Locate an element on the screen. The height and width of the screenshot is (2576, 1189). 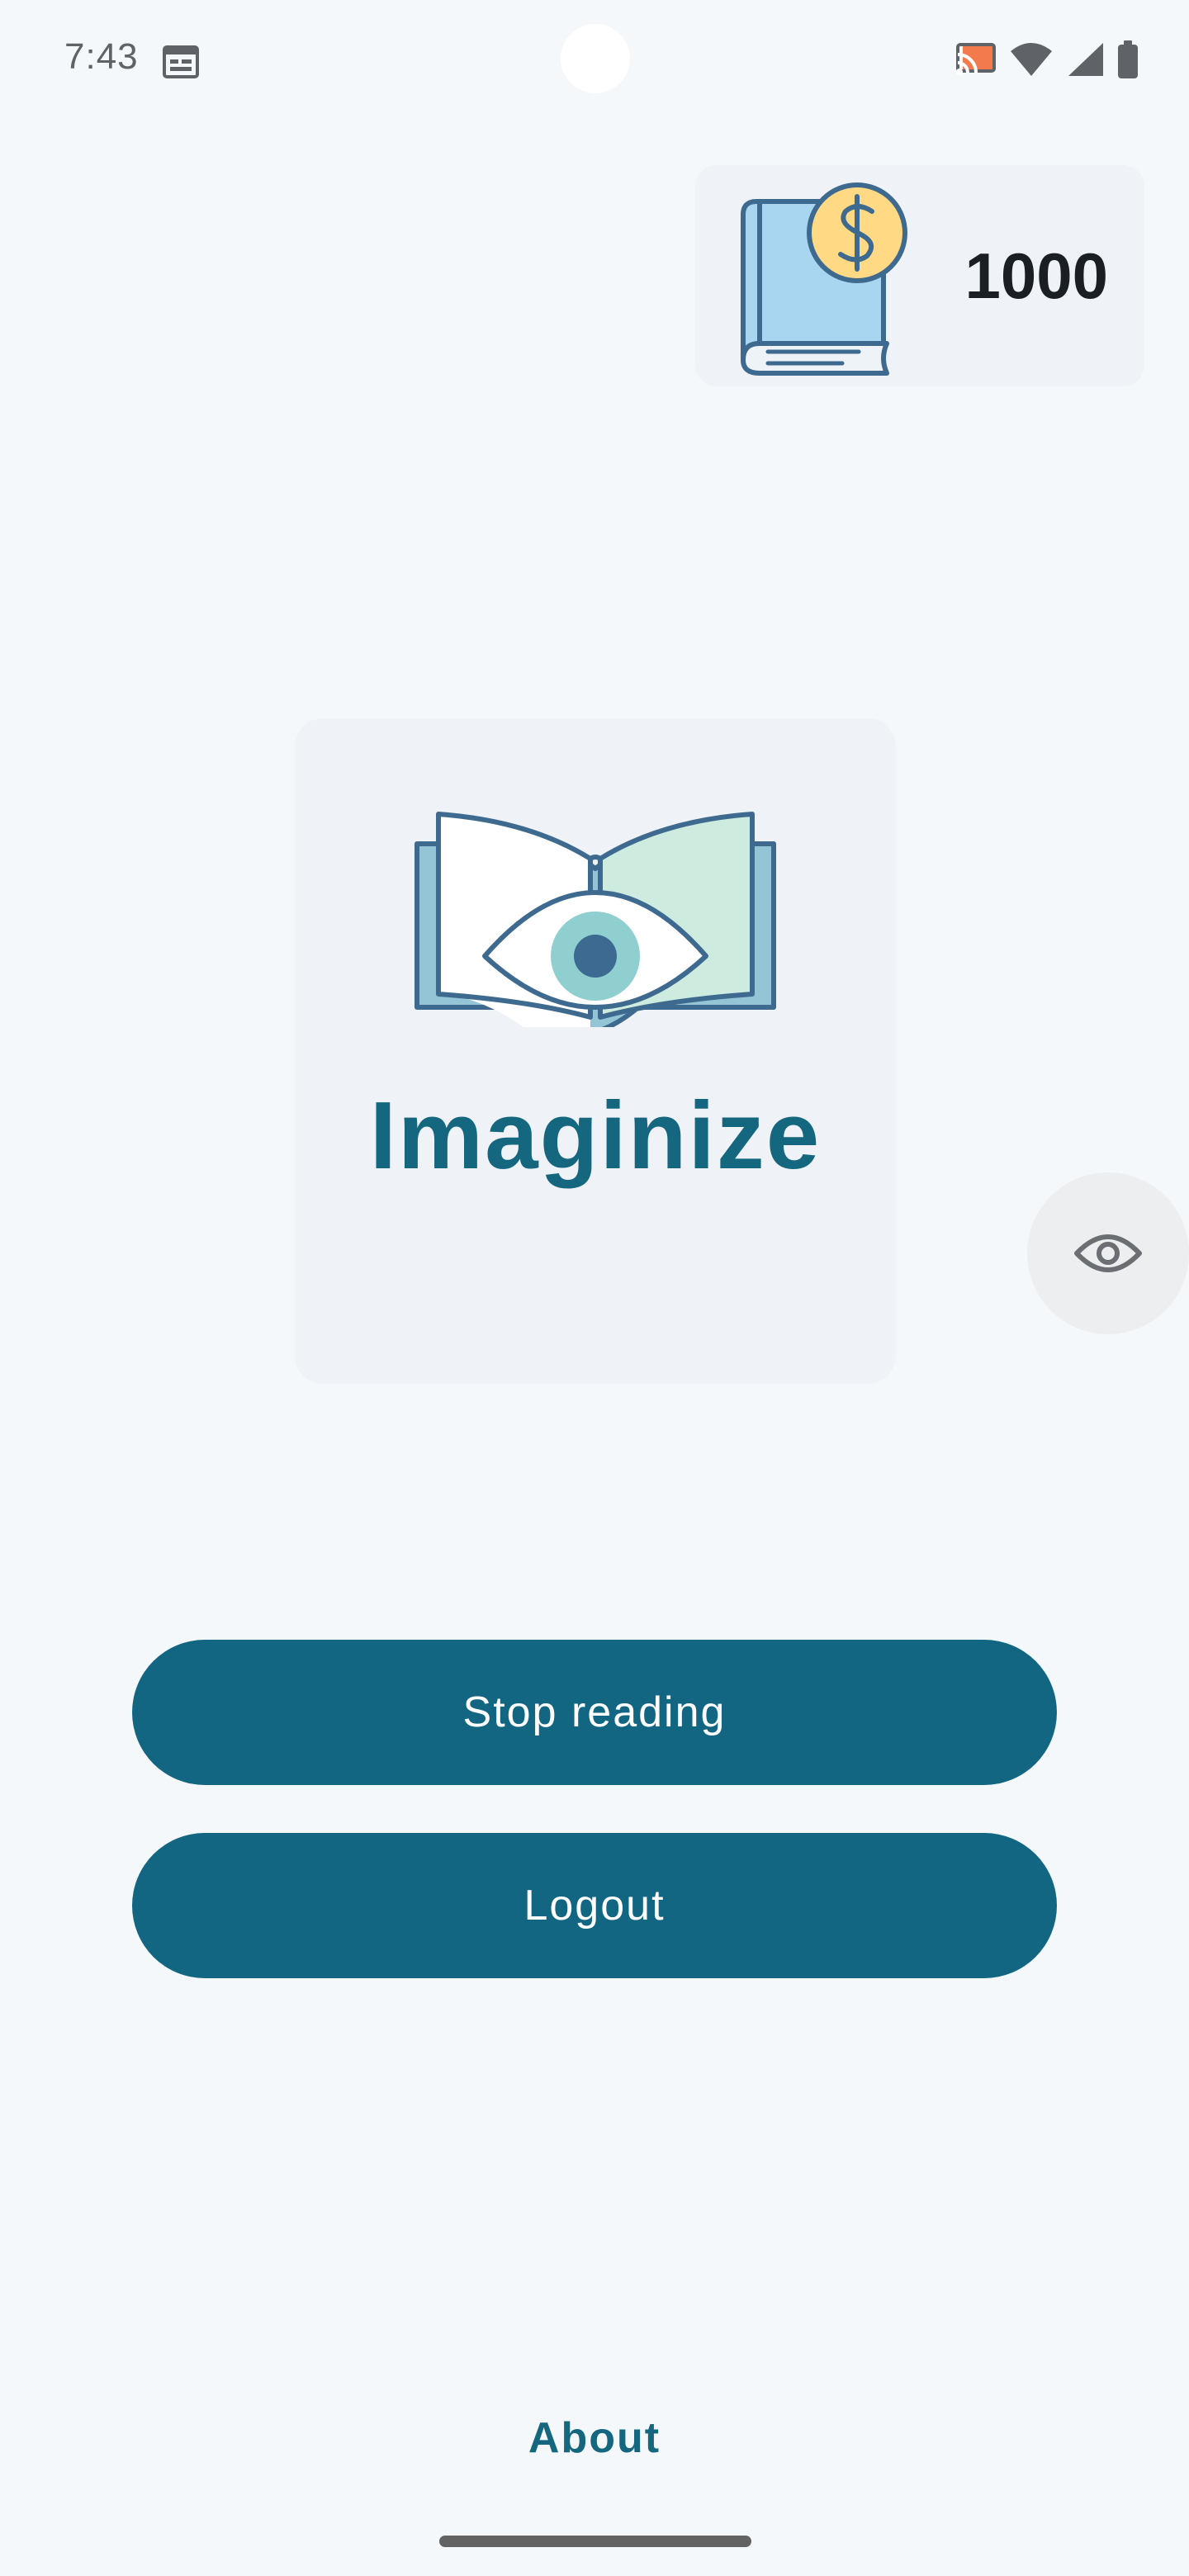
credits-amount: 1000 is located at coordinates (1036, 275).